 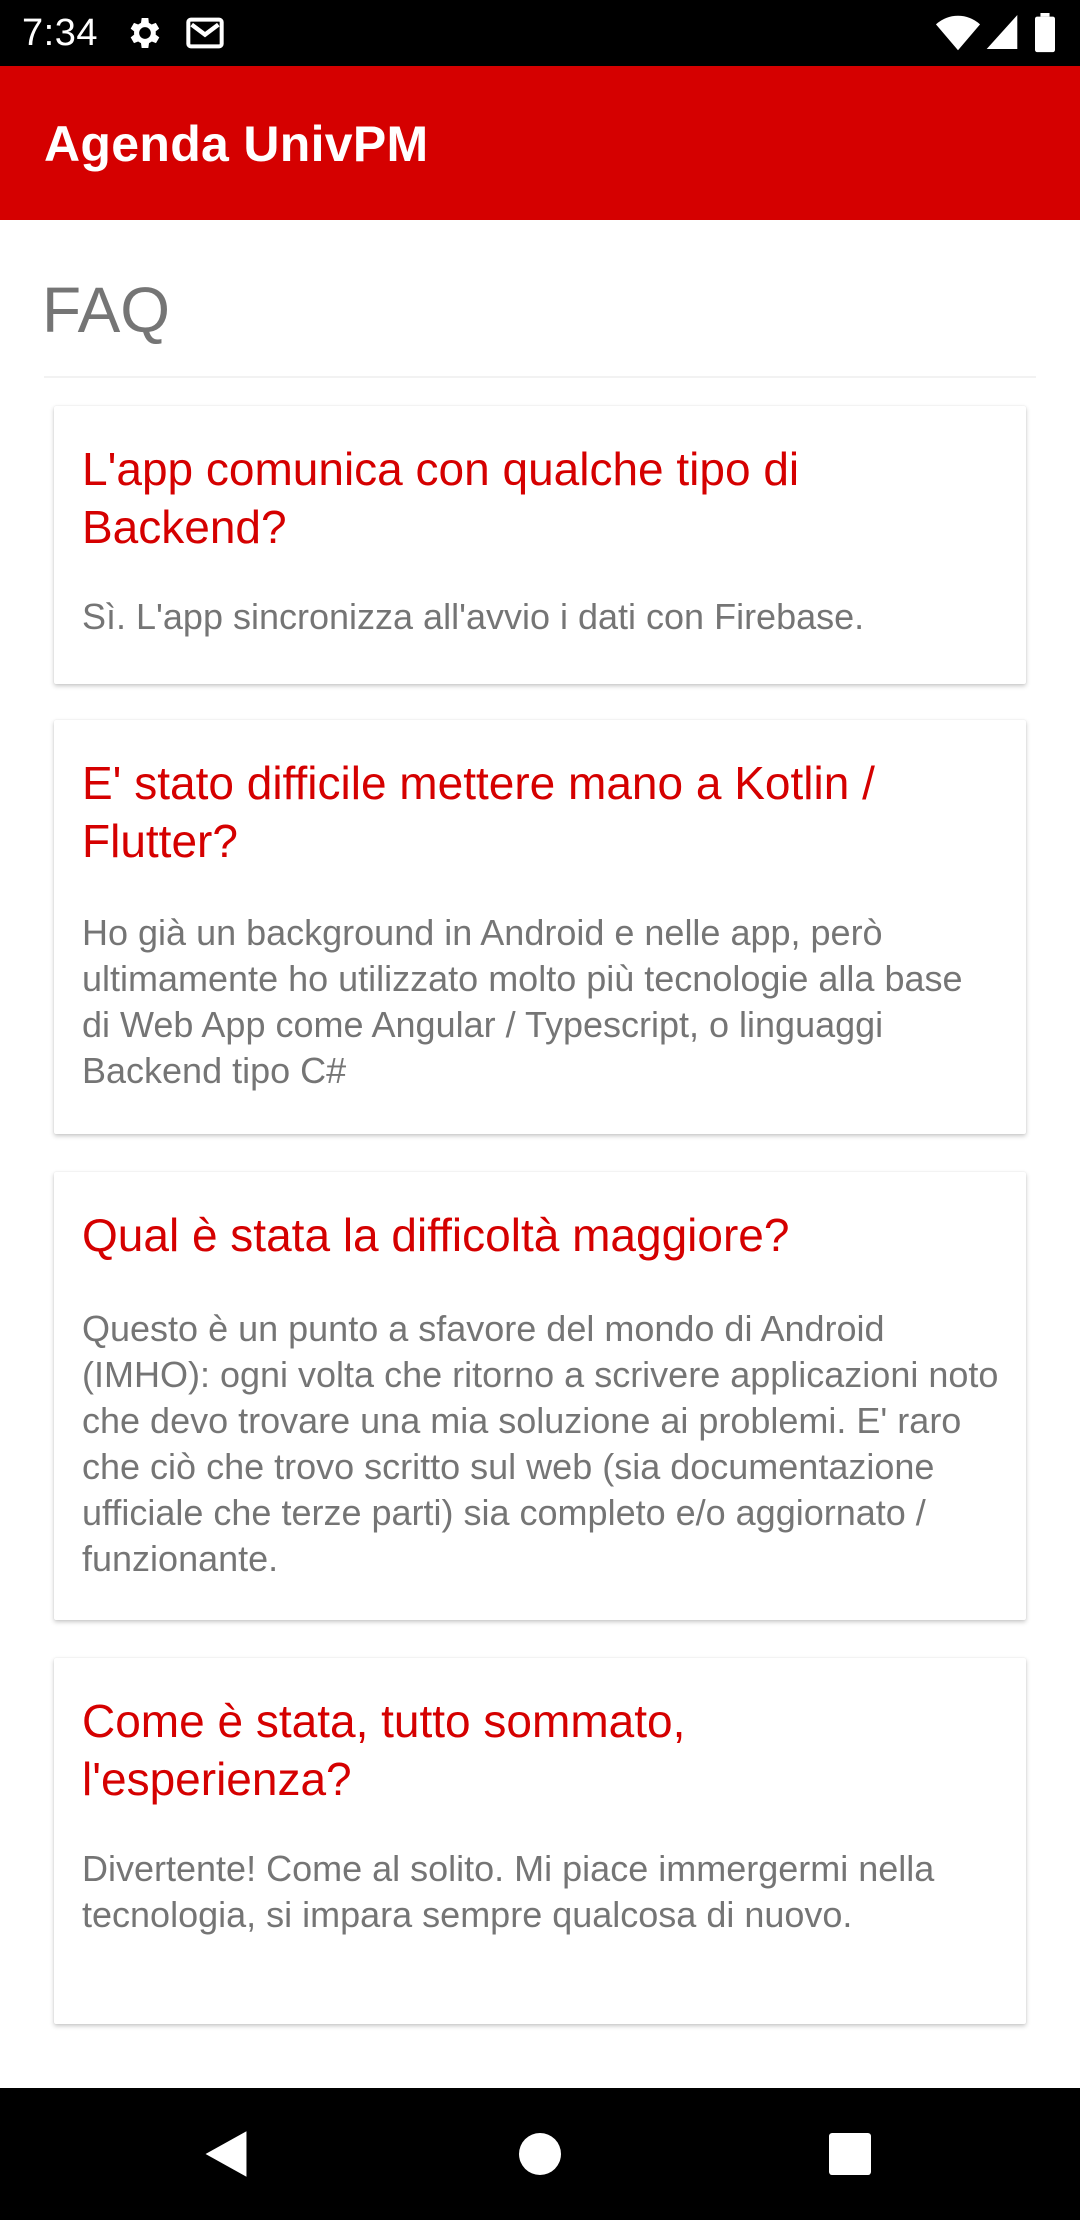 I want to click on faq-question: Qual è stata la difficoltà maggiore?, so click(x=436, y=1235).